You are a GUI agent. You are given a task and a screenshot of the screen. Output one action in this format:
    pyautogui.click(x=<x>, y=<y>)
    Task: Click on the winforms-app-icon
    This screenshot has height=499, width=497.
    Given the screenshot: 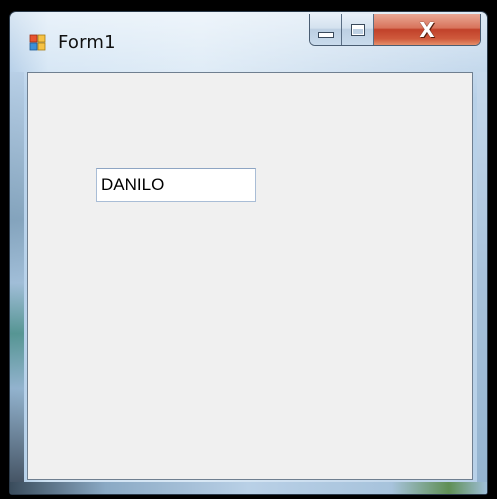 What is the action you would take?
    pyautogui.click(x=38, y=43)
    